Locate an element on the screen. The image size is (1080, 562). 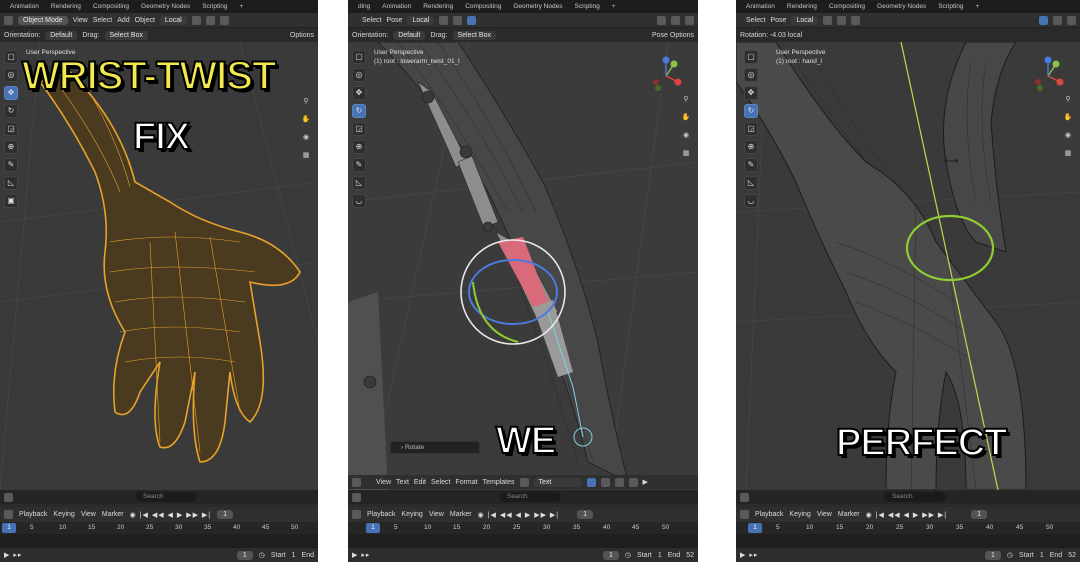
menu-edit: Edit is located at coordinates (420, 482).